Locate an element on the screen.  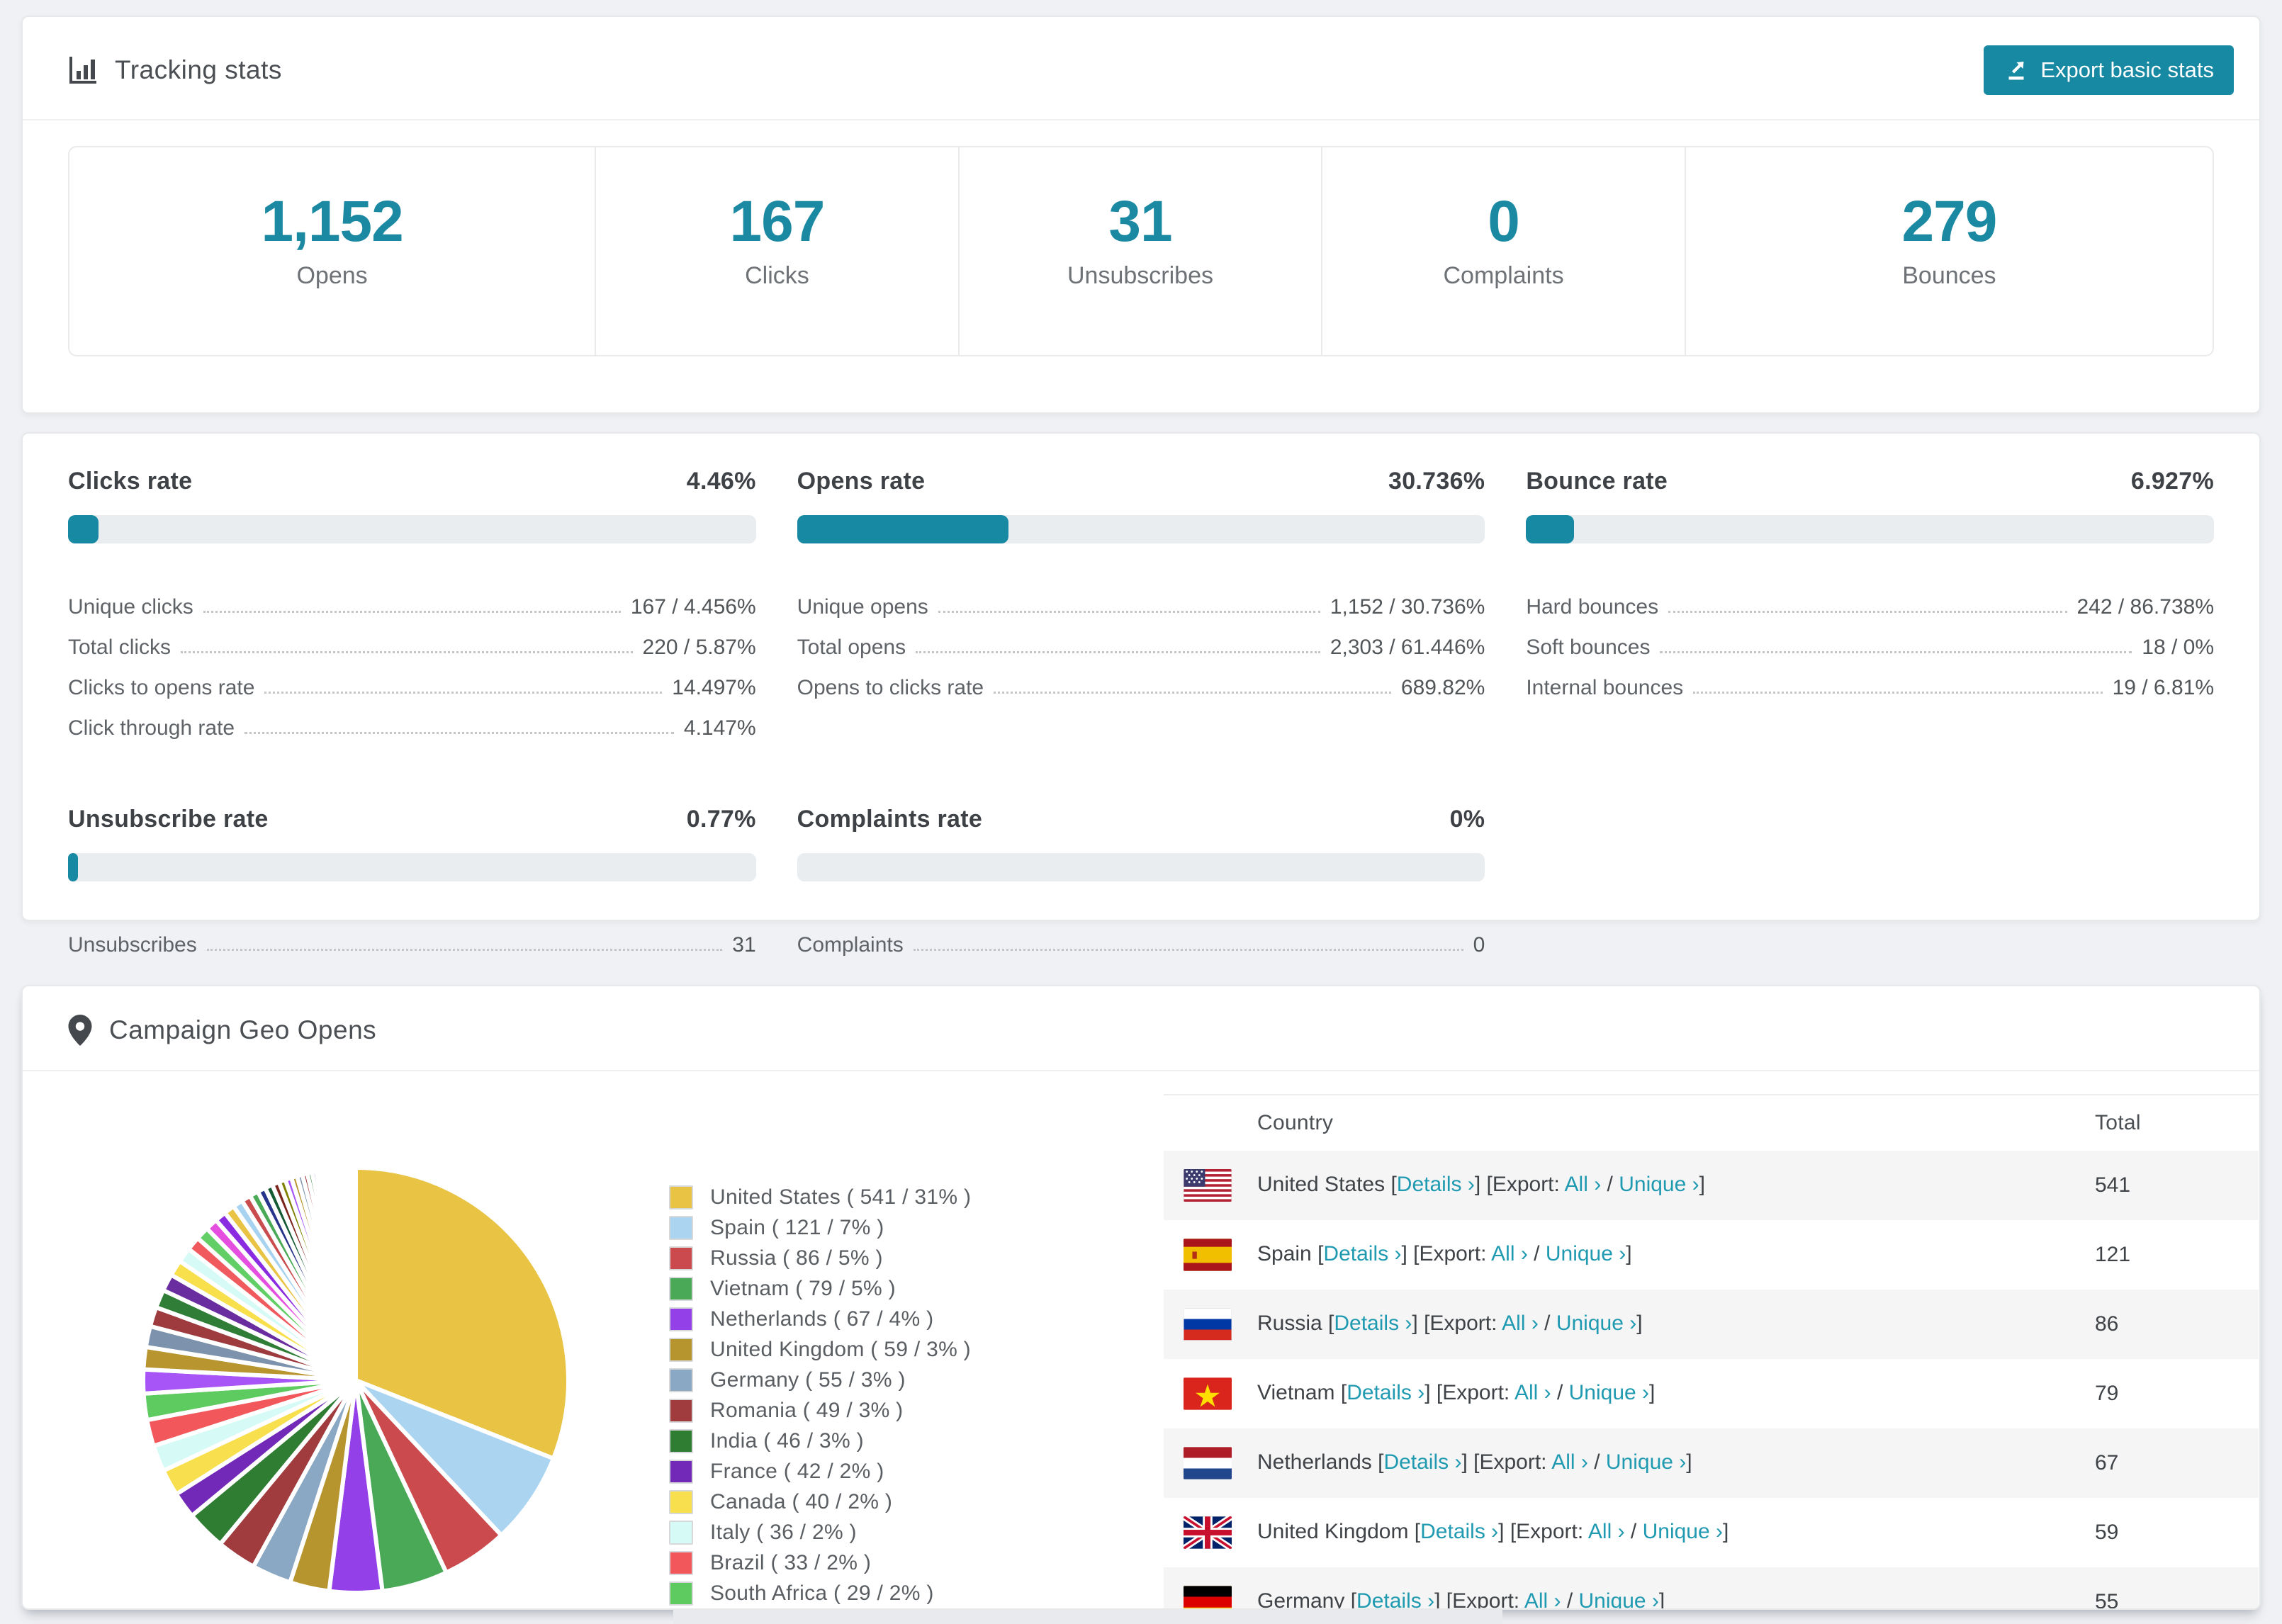
summary-unsubscribes: 31 Unsubscribes is located at coordinates (1142, 252).